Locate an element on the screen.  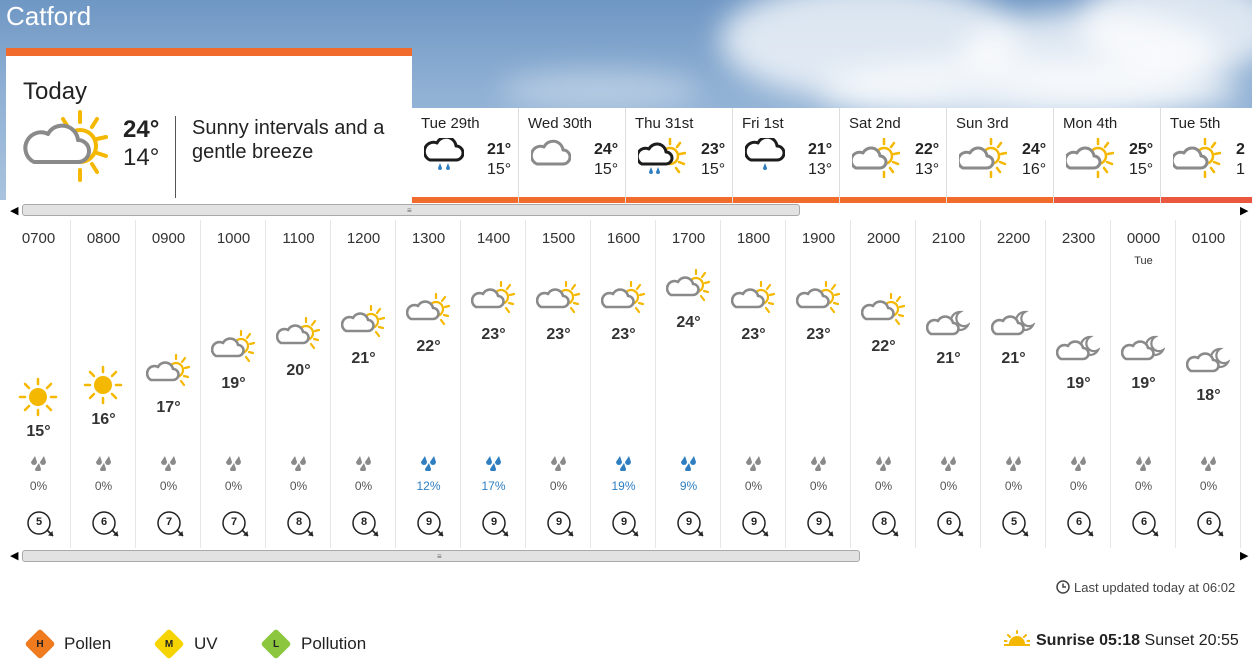
hour-column: 1100 20° 0% 8 is located at coordinates (298, 384).